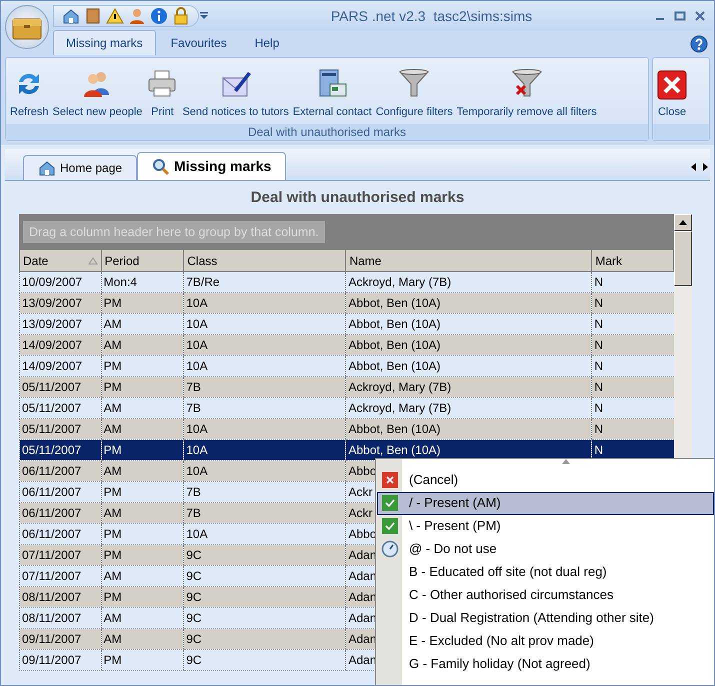 The width and height of the screenshot is (715, 686). What do you see at coordinates (432, 16) in the screenshot?
I see `window-title: PARS .net v2.3 tasc2\sims:sims` at bounding box center [432, 16].